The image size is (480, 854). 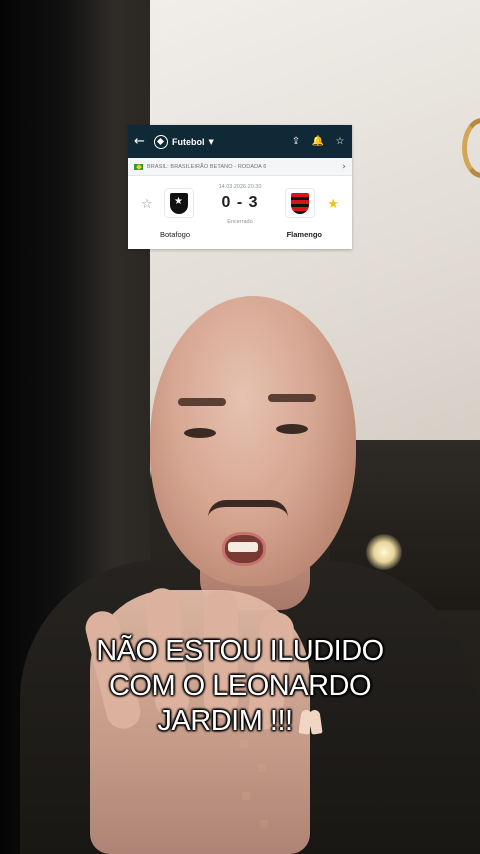 What do you see at coordinates (311, 721) in the screenshot?
I see `praying-hands-icon` at bounding box center [311, 721].